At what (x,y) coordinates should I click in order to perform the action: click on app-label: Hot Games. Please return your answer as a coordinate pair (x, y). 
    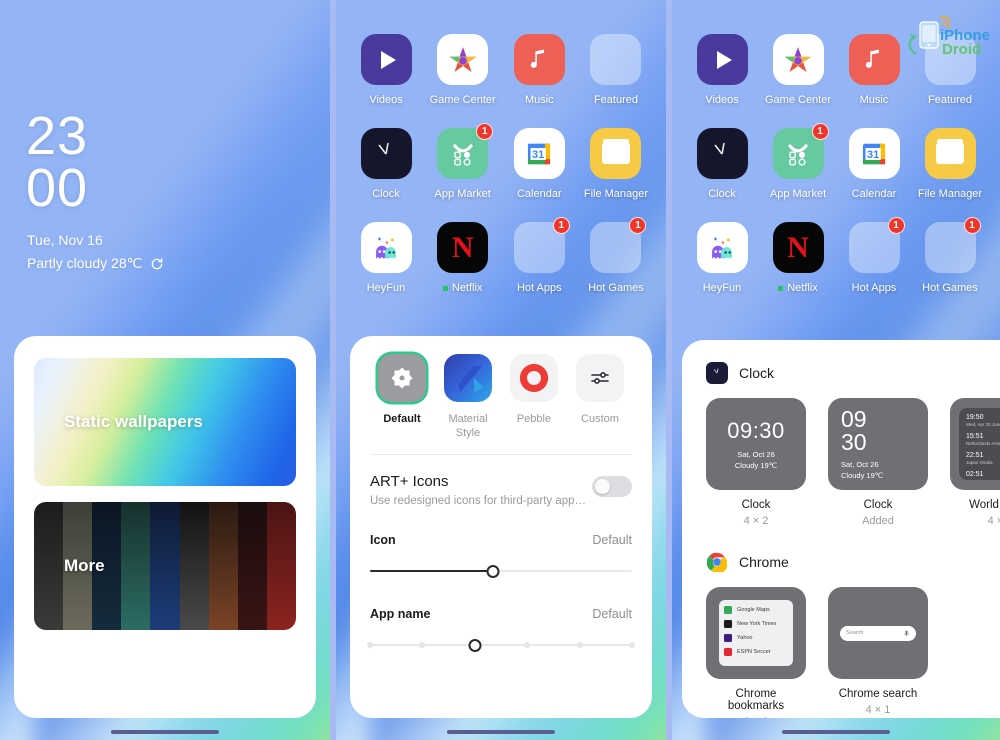
    Looking at the image, I should click on (616, 288).